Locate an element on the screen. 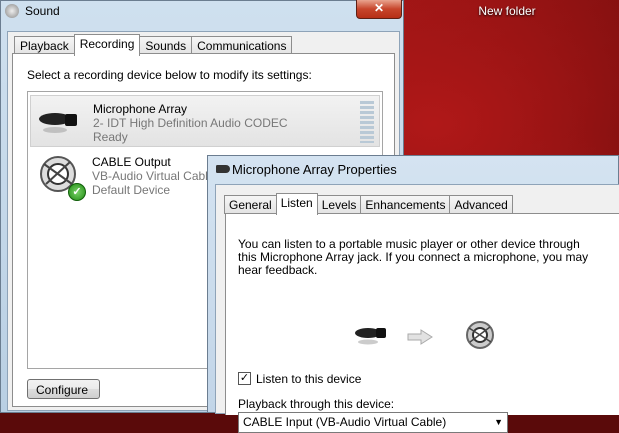 The image size is (619, 433). speaker-icon is located at coordinates (12, 11).